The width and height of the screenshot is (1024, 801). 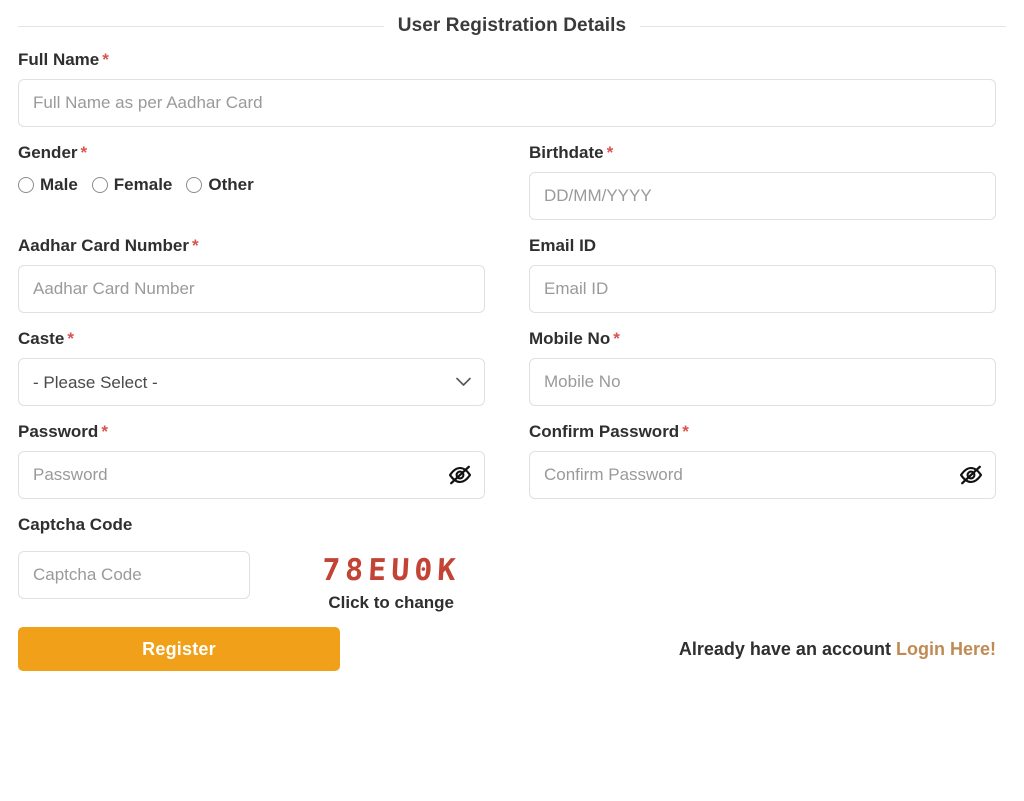 I want to click on label-full-name-text: Full Name, so click(x=59, y=59).